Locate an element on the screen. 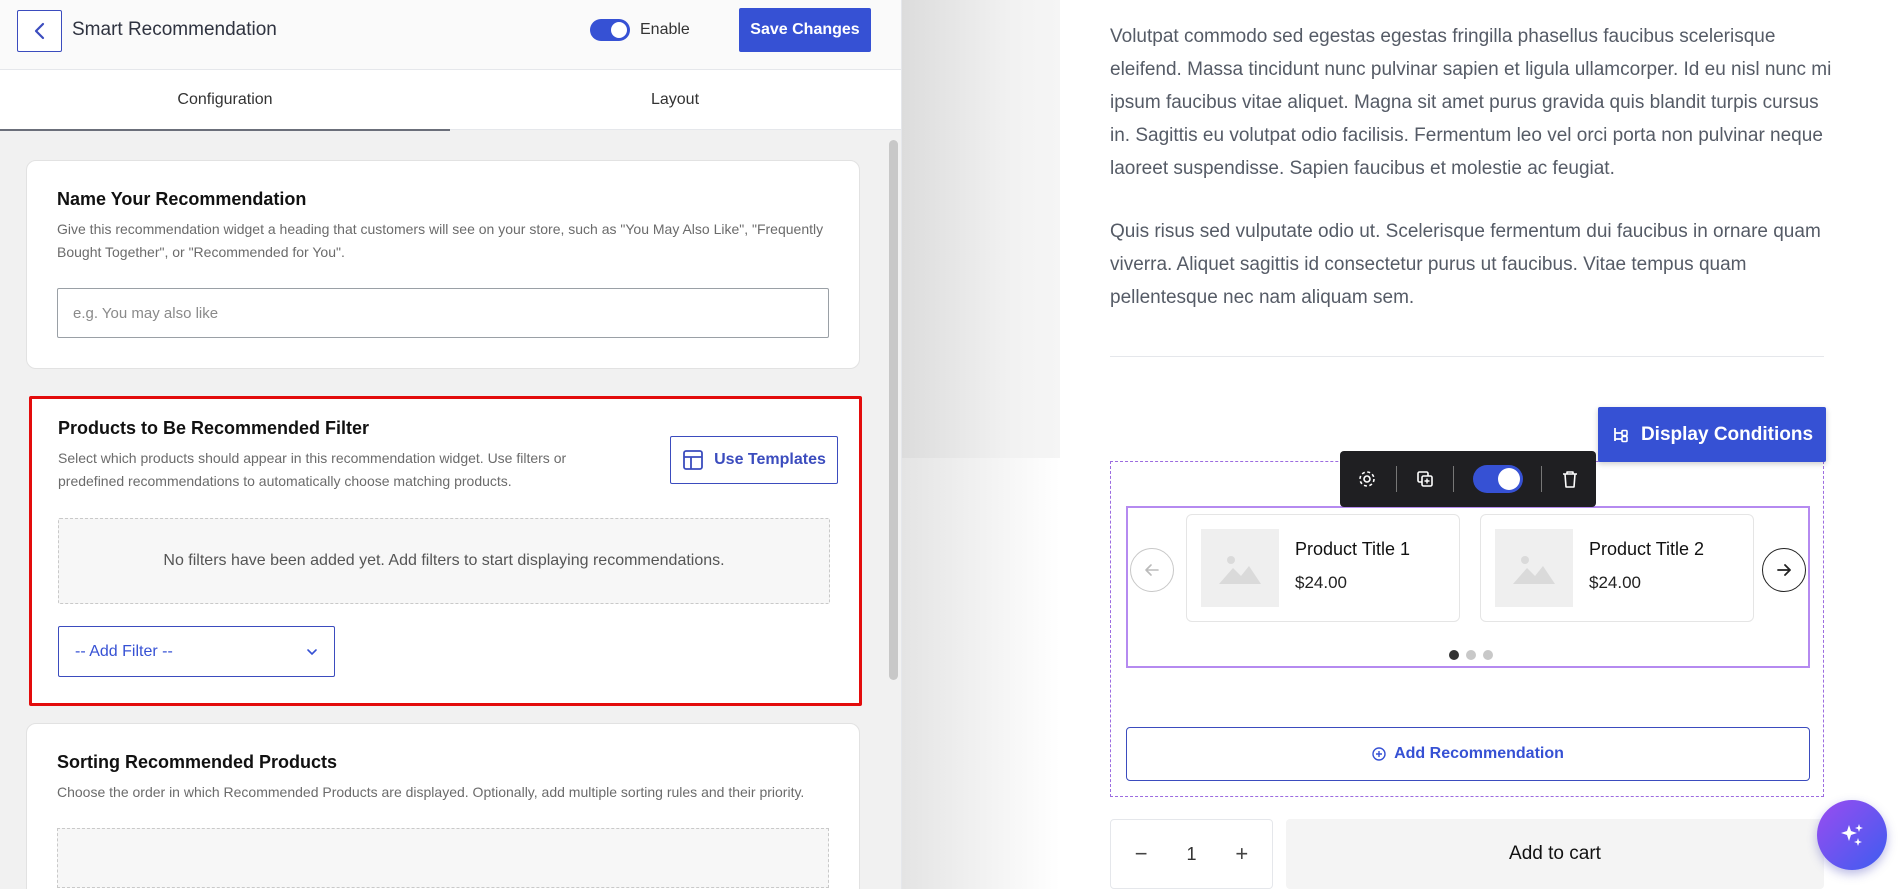 The height and width of the screenshot is (889, 1899). tab-layout: Layout is located at coordinates (675, 100).